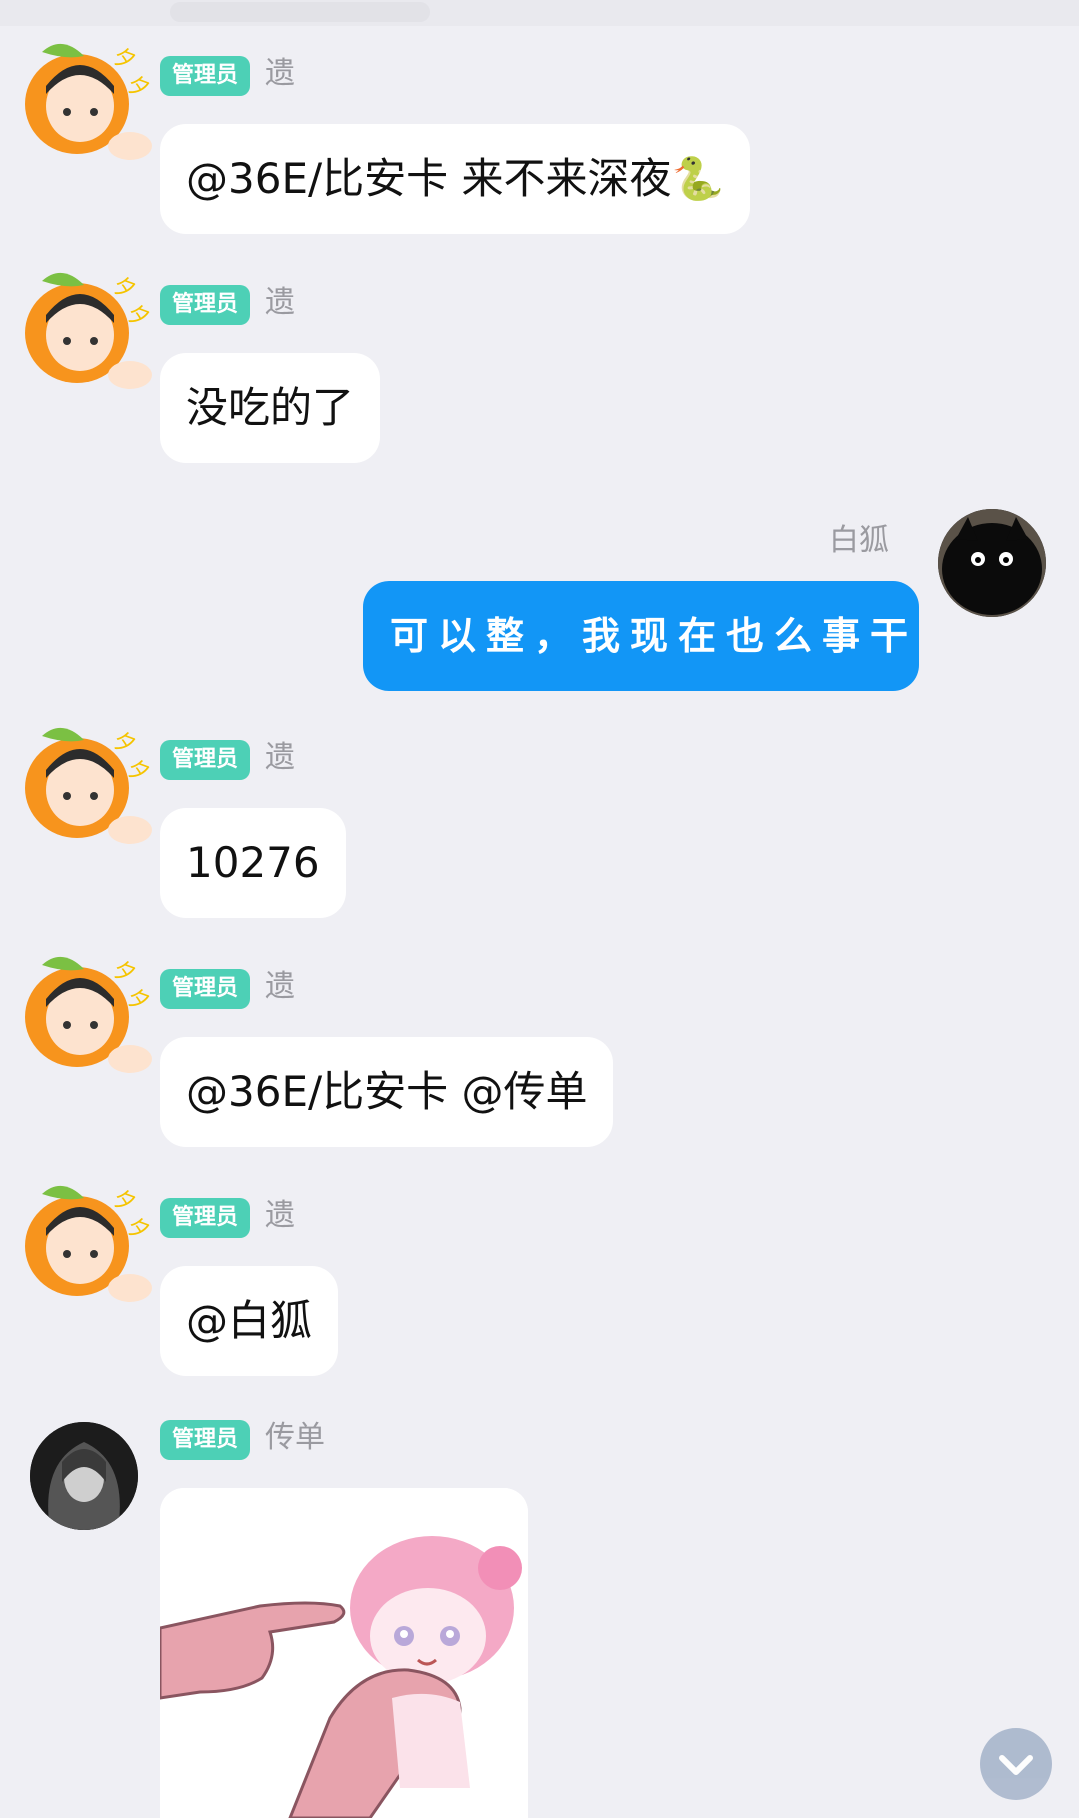 This screenshot has height=1818, width=1079. I want to click on sender-name: 白狐, so click(859, 540).